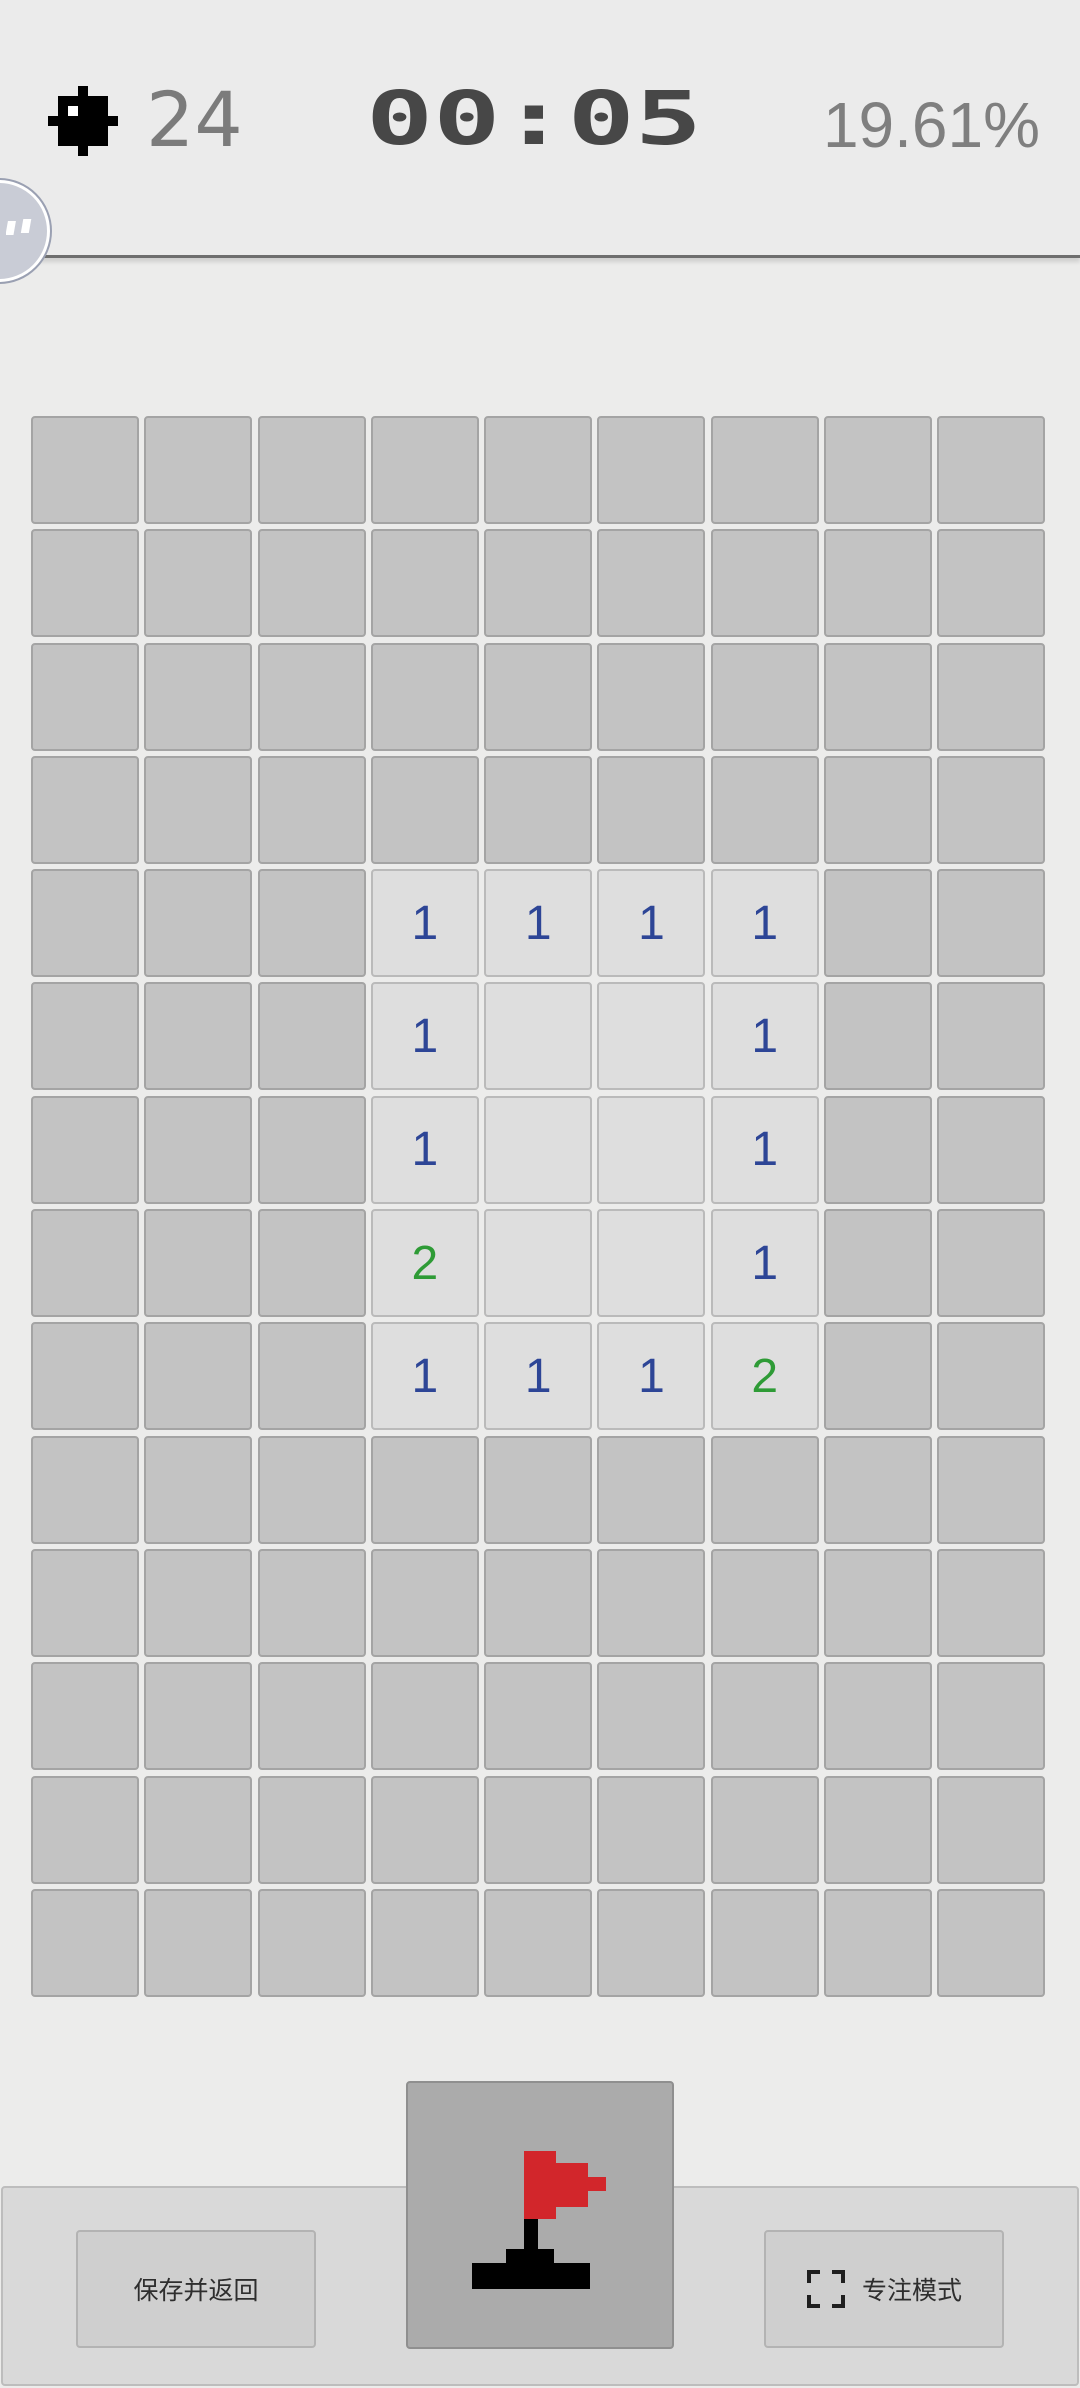 This screenshot has height=2388, width=1080. What do you see at coordinates (764, 1376) in the screenshot?
I see `number-cell: 2` at bounding box center [764, 1376].